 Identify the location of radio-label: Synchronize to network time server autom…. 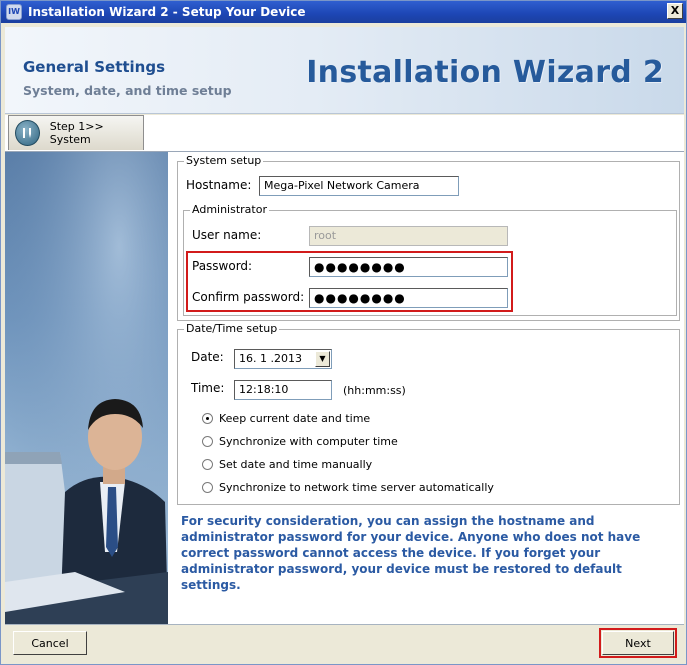
(356, 487).